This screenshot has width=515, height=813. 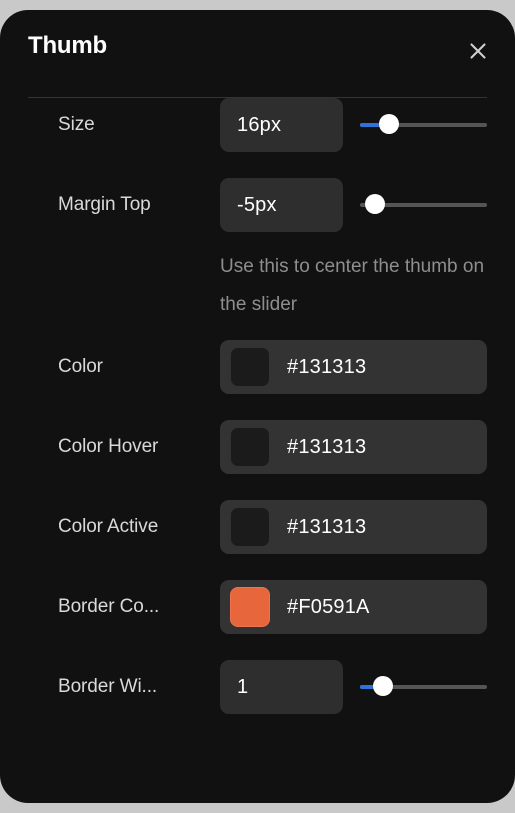 I want to click on size-slider, so click(x=423, y=125).